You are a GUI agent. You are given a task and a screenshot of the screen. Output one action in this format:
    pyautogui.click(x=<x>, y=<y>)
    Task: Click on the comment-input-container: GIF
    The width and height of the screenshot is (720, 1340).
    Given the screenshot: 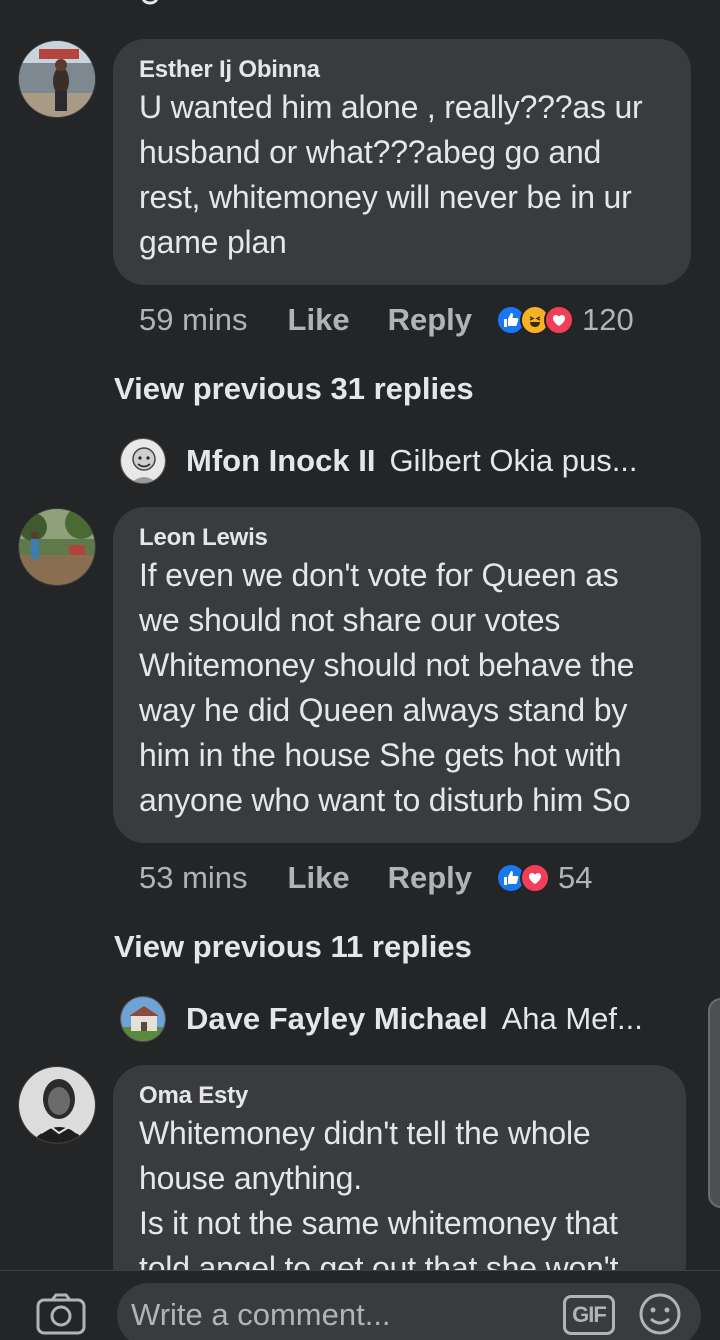 What is the action you would take?
    pyautogui.click(x=409, y=1311)
    